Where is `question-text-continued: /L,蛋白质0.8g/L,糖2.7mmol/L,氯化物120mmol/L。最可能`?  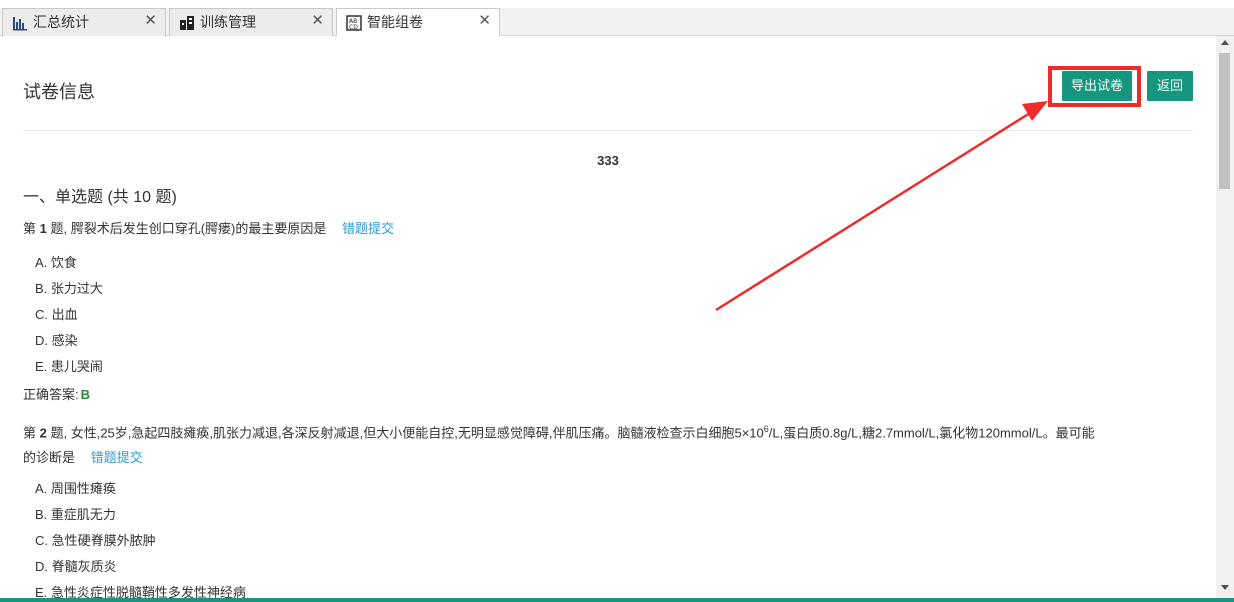
question-text-continued: /L,蛋白质0.8g/L,糖2.7mmol/L,氯化物120mmol/L。最可能 is located at coordinates (931, 433).